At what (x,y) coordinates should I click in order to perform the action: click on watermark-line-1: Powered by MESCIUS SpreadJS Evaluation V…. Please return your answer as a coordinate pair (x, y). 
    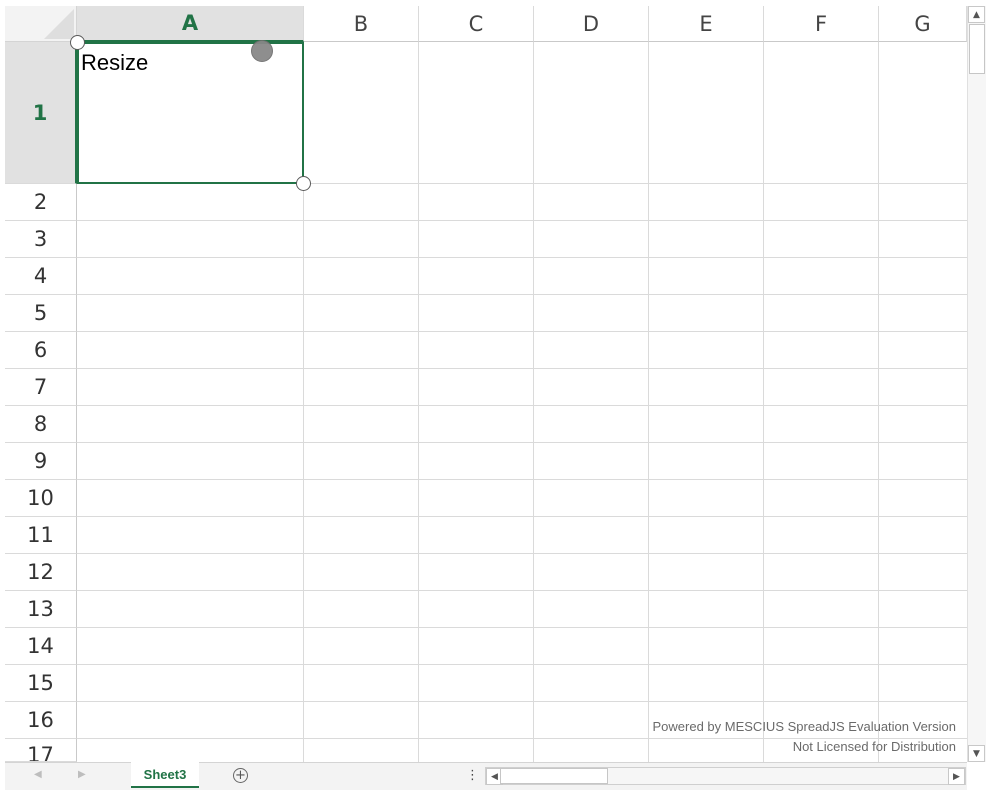
    Looking at the image, I should click on (804, 726).